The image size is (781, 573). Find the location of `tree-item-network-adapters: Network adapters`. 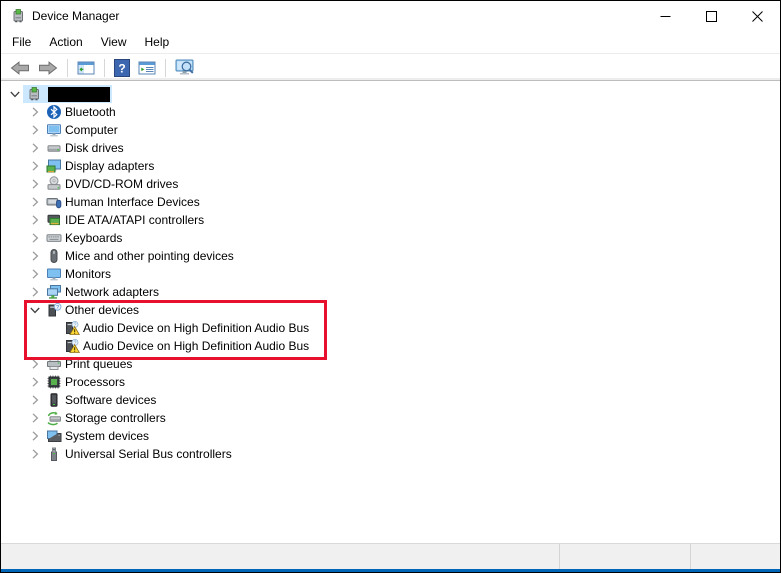

tree-item-network-adapters: Network adapters is located at coordinates (390, 292).